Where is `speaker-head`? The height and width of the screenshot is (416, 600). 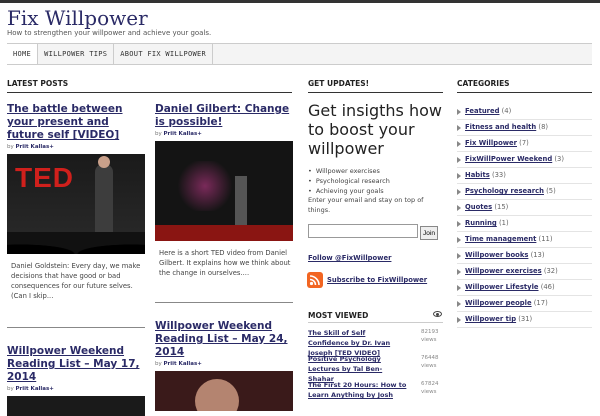 speaker-head is located at coordinates (104, 162).